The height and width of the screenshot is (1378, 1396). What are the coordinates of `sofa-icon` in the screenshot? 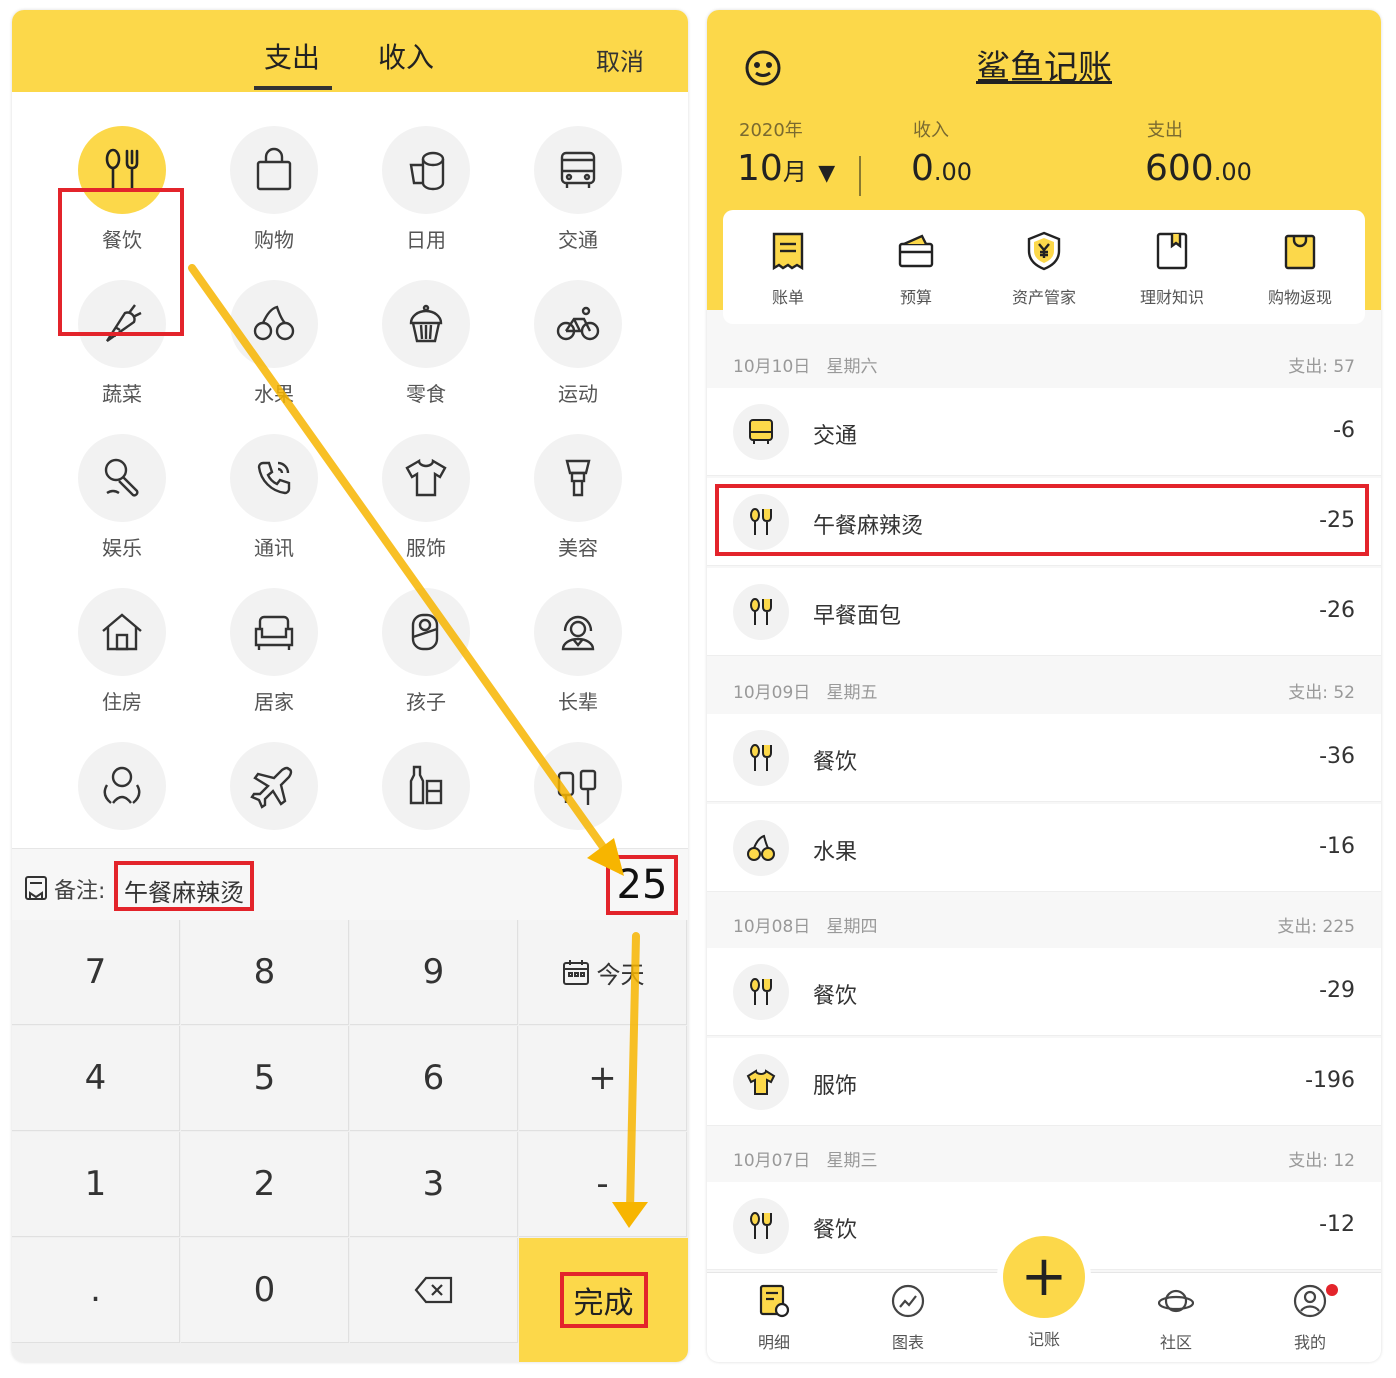 It's located at (274, 632).